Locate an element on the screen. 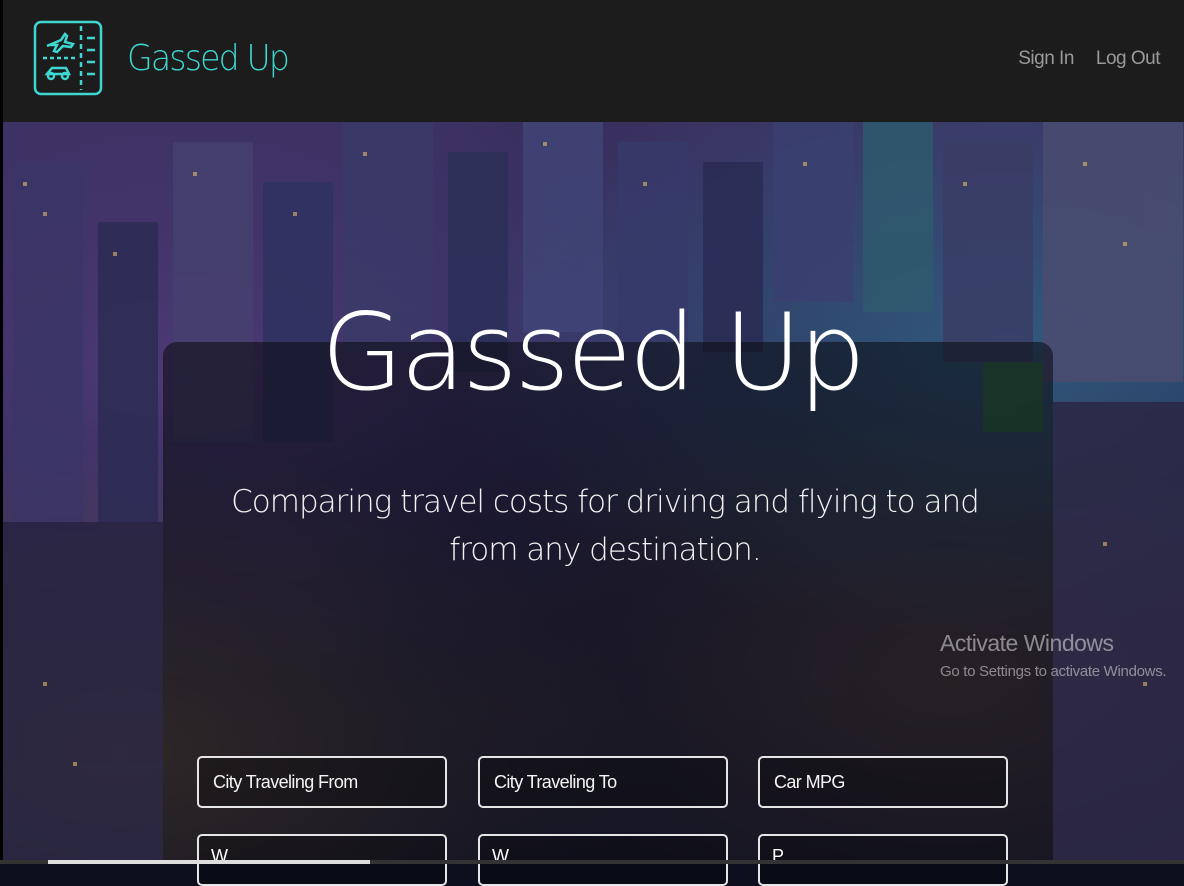 The height and width of the screenshot is (886, 1184). city-to-field is located at coordinates (603, 782).